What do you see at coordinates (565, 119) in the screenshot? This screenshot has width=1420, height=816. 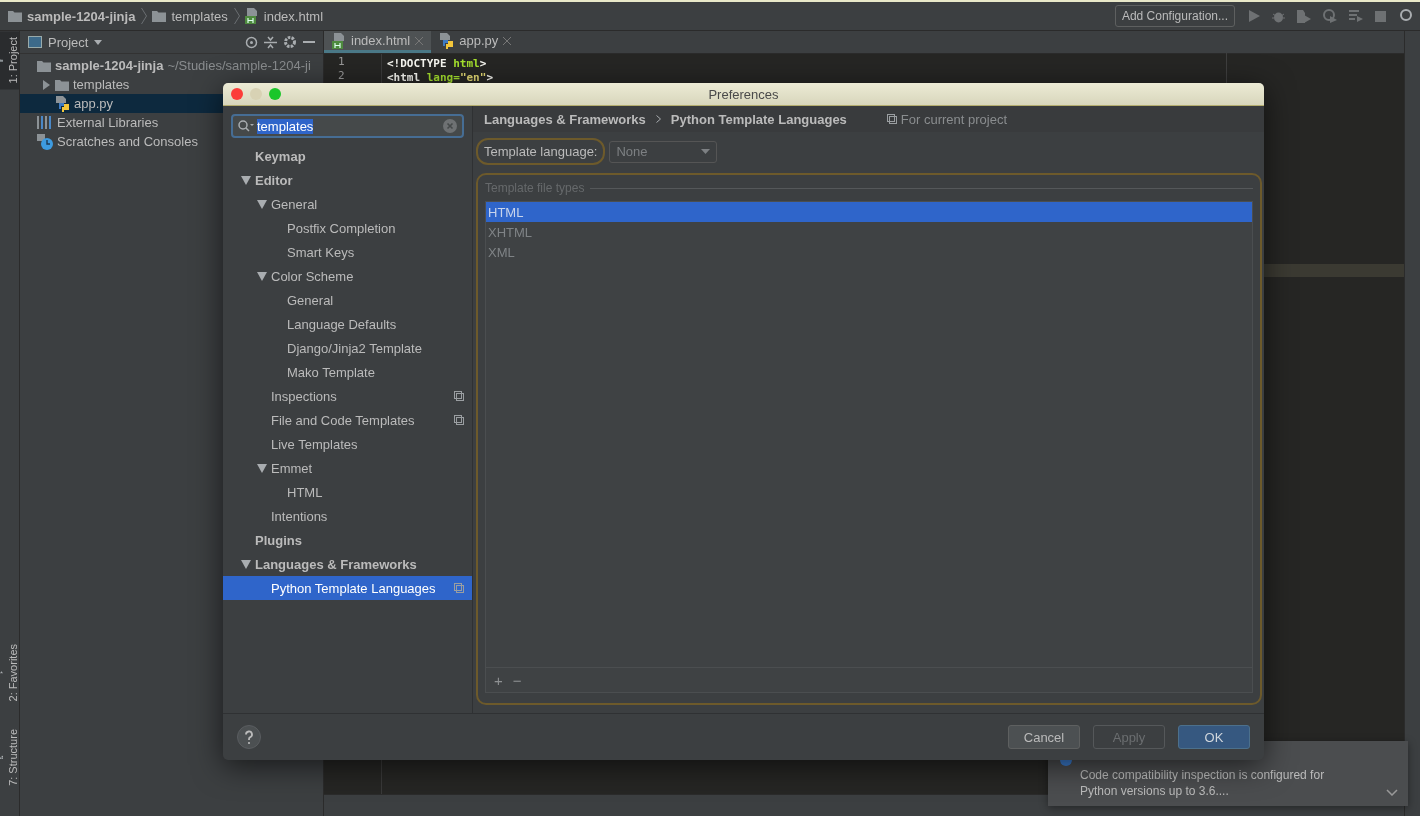 I see `breadcrumb-item: Languages & Frameworks` at bounding box center [565, 119].